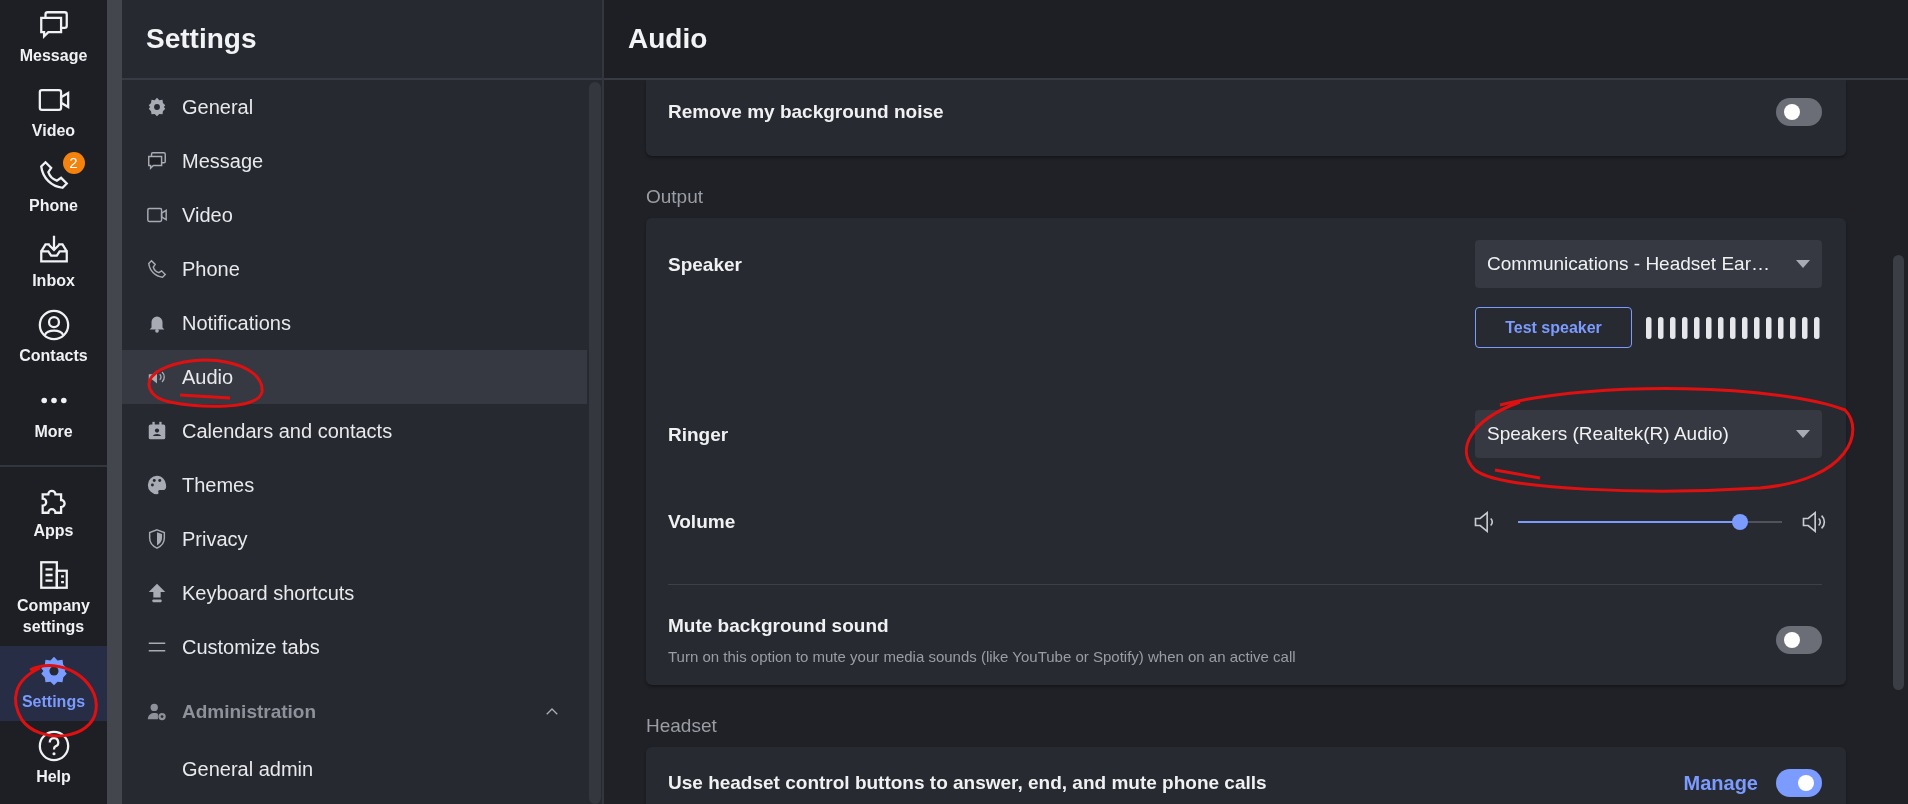  What do you see at coordinates (698, 435) in the screenshot?
I see `setting-label: Ringer` at bounding box center [698, 435].